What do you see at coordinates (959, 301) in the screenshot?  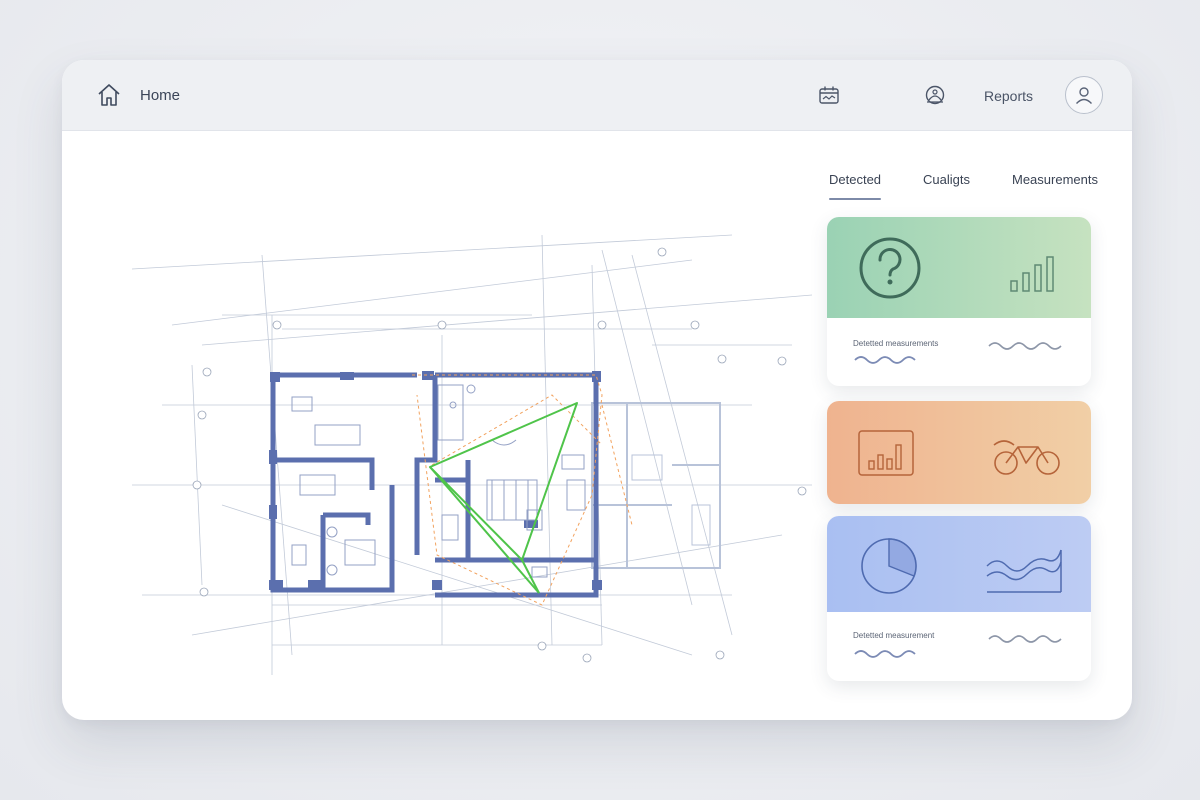 I see `detected-card-green: Detetted measurements` at bounding box center [959, 301].